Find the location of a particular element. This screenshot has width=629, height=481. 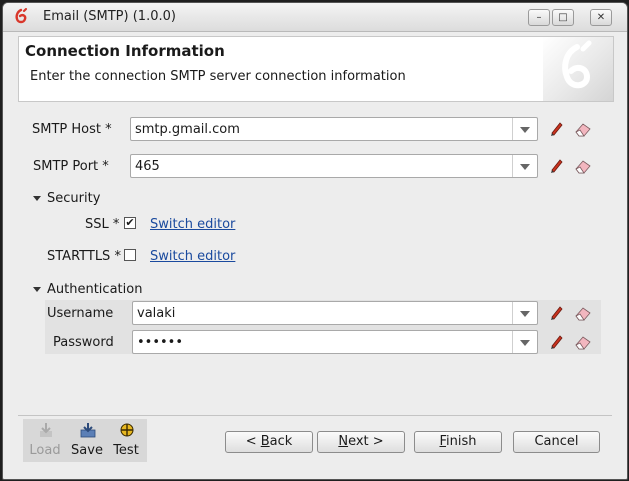

test-label: Test is located at coordinates (126, 450).